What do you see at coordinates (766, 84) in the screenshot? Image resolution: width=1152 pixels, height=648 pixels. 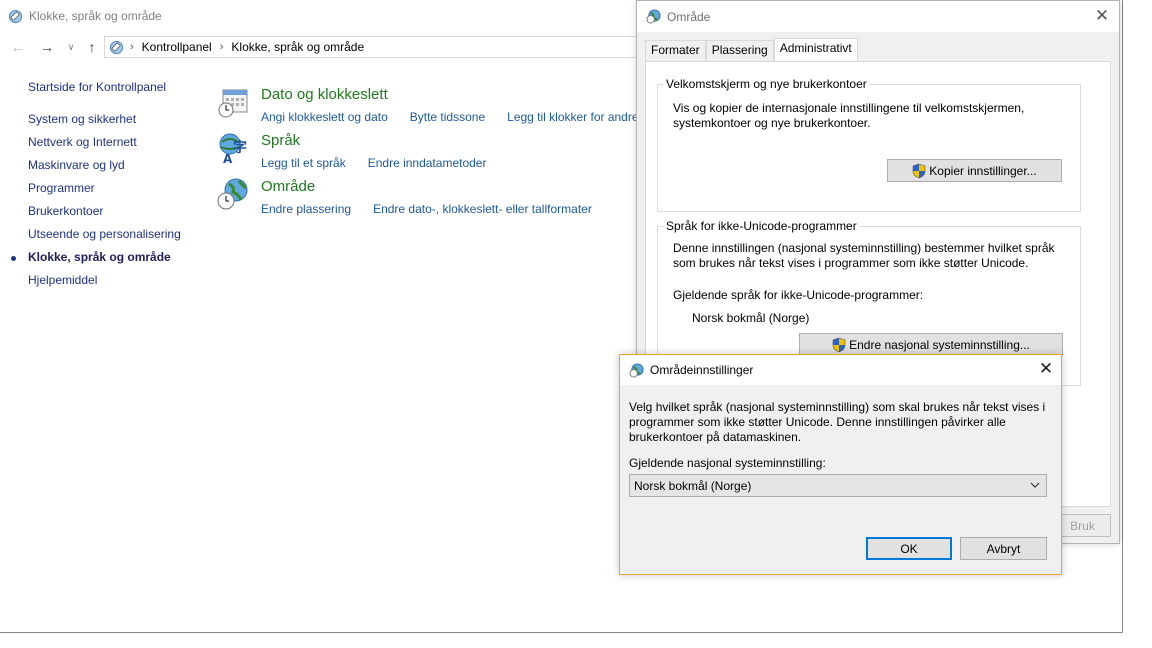 I see `welcome-group-label: Velkomstskjerm og nye brukerkontoer` at bounding box center [766, 84].